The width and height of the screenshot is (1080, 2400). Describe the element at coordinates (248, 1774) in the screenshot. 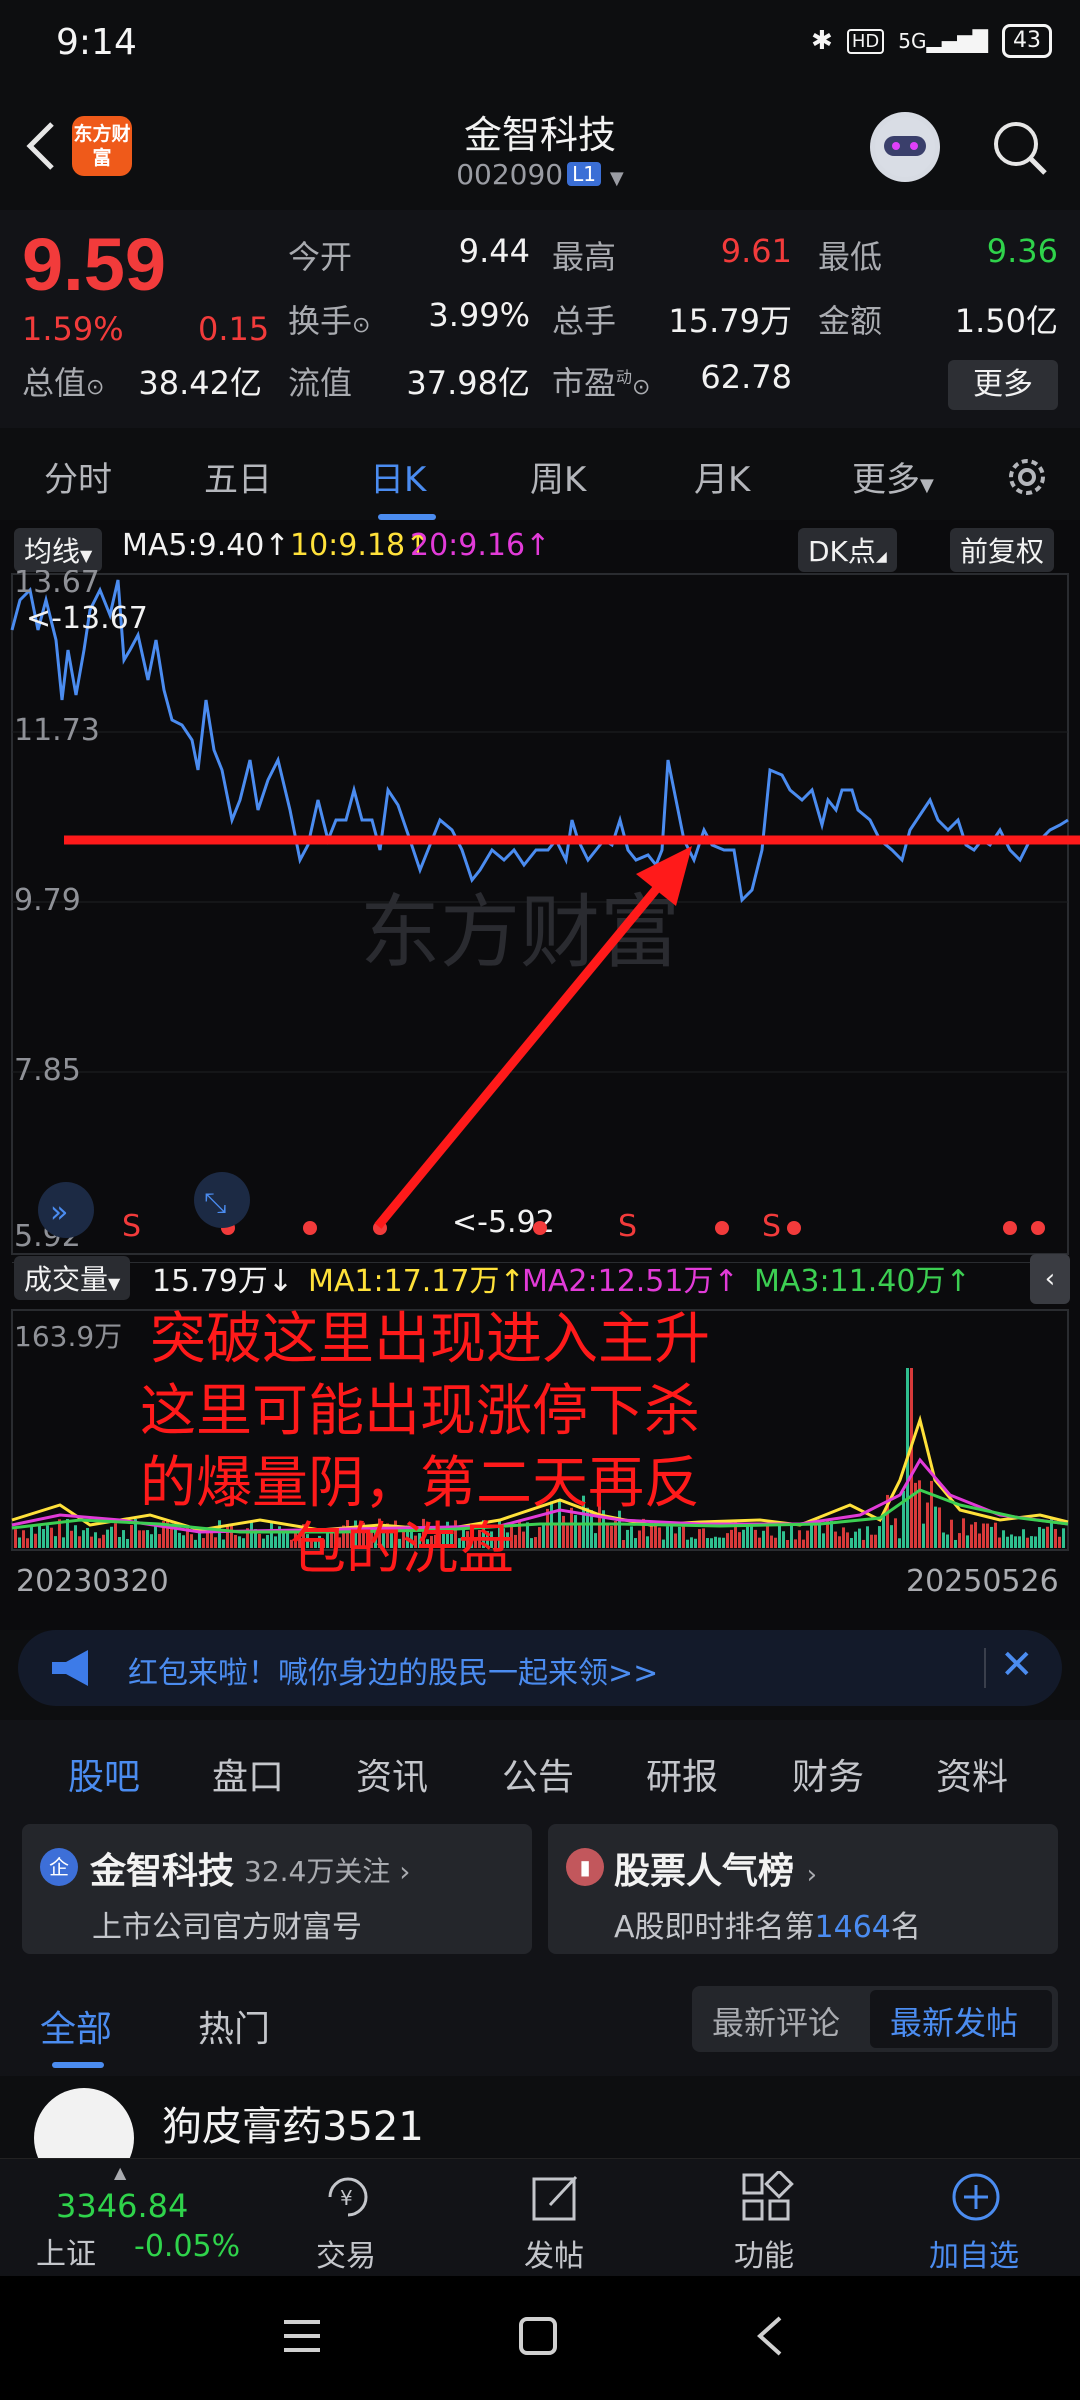

I see `tab-order-book: 盘口` at that location.